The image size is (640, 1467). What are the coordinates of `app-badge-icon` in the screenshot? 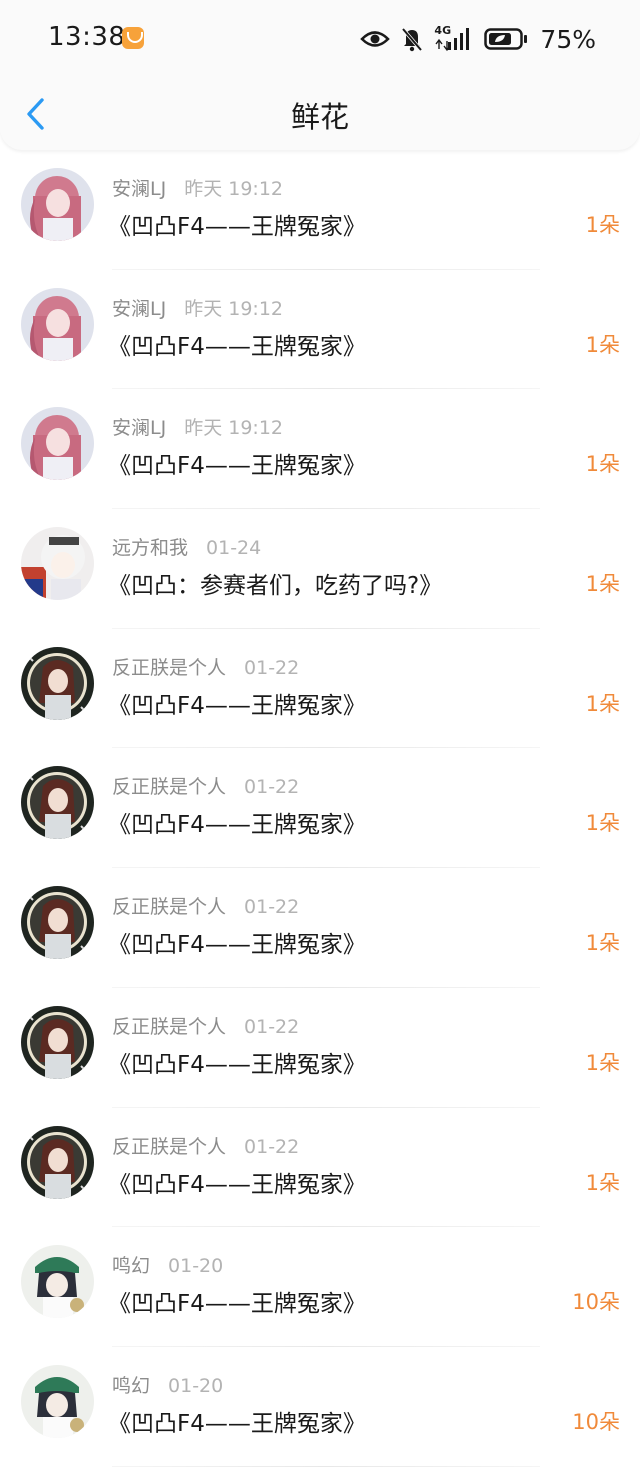 It's located at (133, 38).